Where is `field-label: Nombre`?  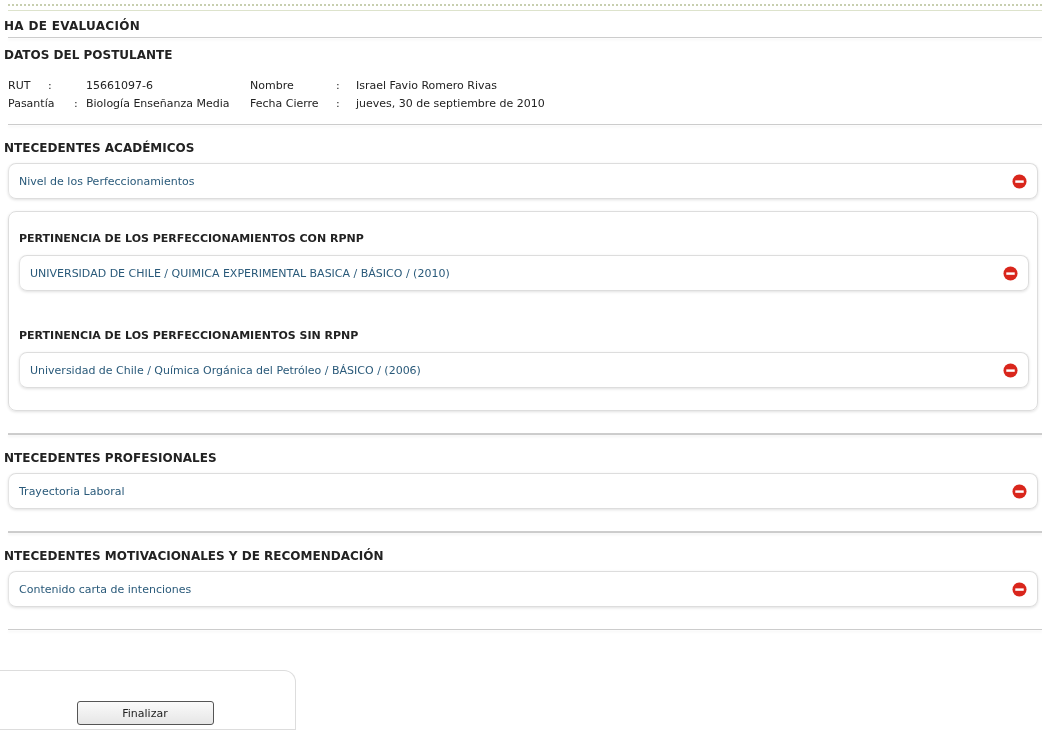
field-label: Nombre is located at coordinates (272, 85).